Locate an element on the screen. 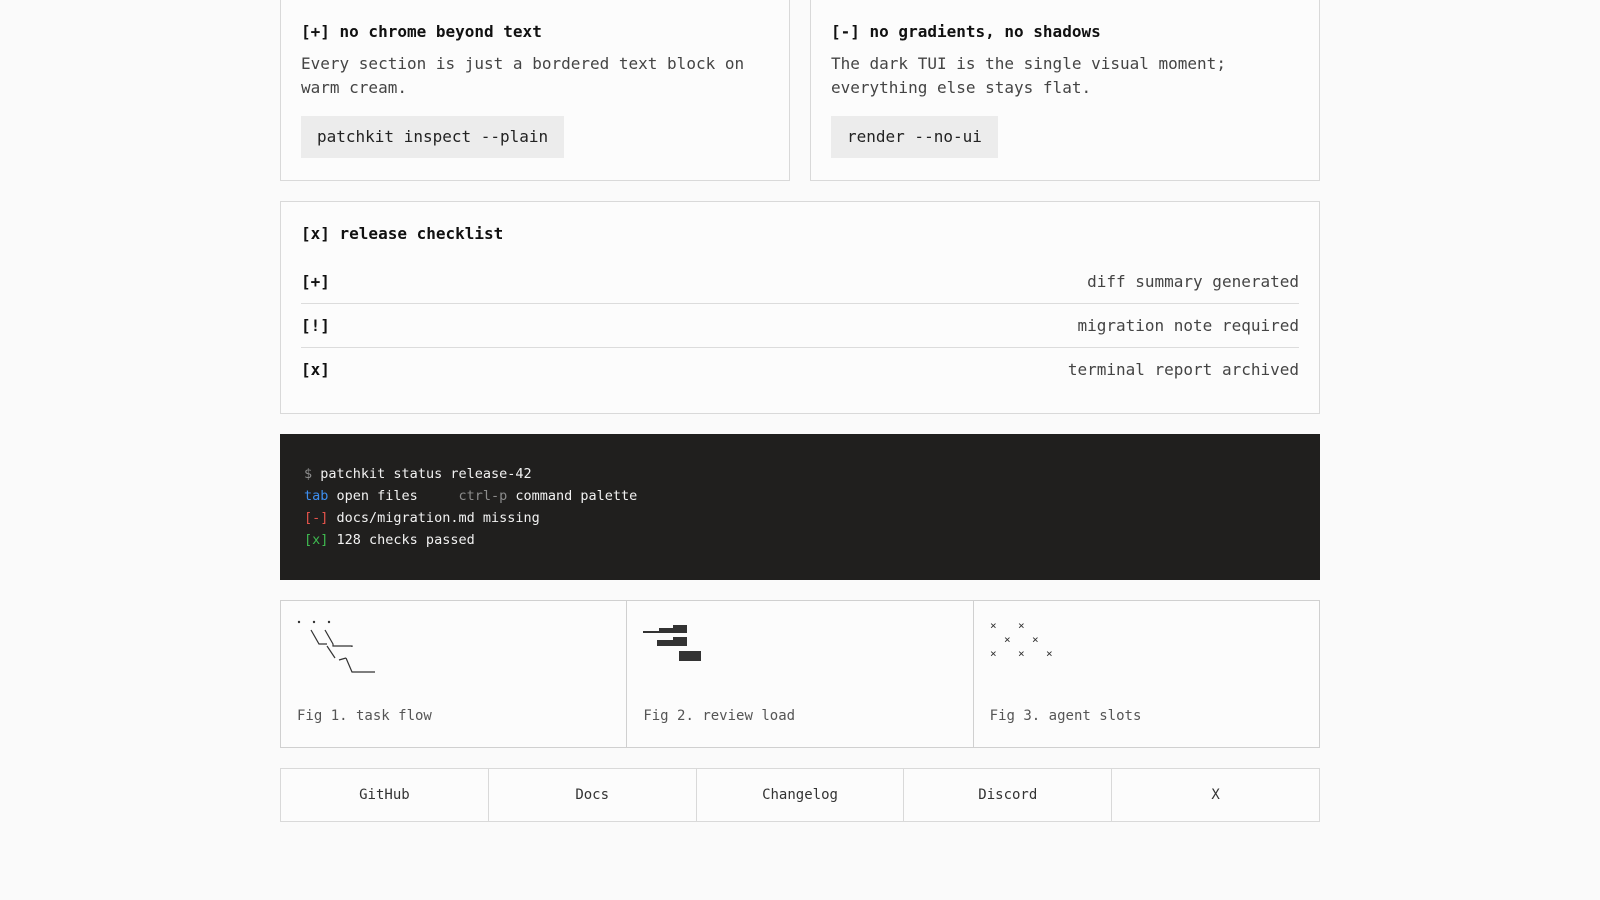  terminal-status-mark: [x] is located at coordinates (316, 540).